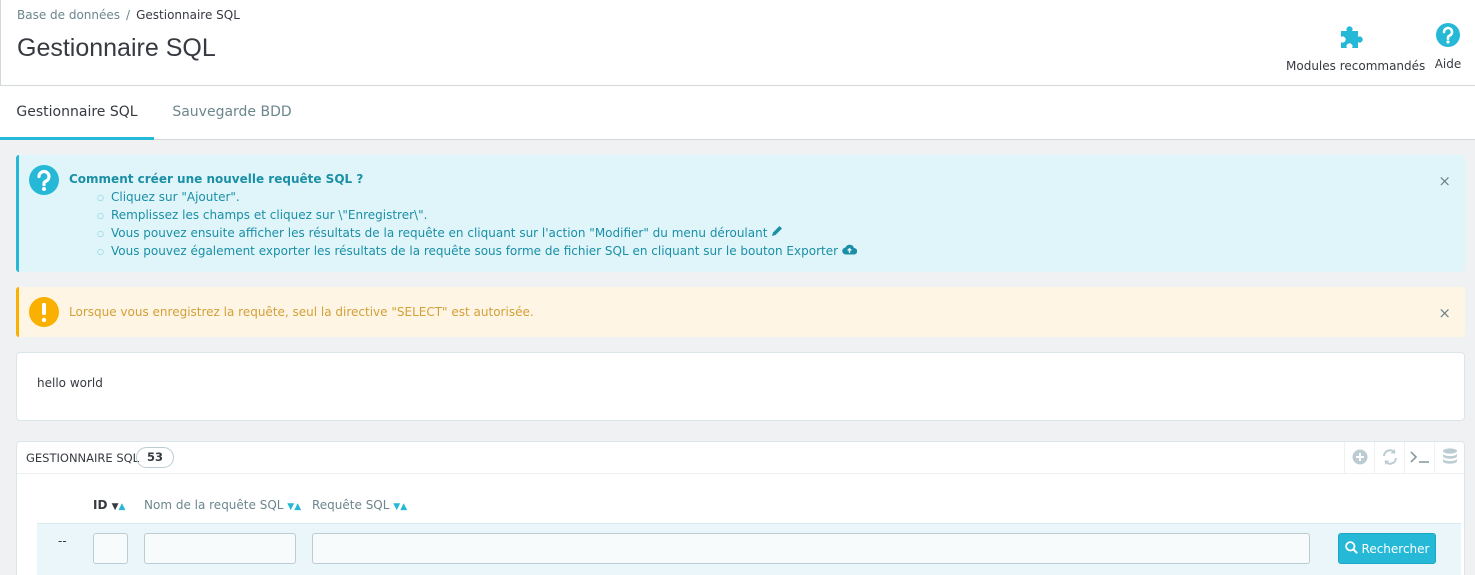  I want to click on breadcrumb-current: Gestionnaire SQL, so click(188, 15).